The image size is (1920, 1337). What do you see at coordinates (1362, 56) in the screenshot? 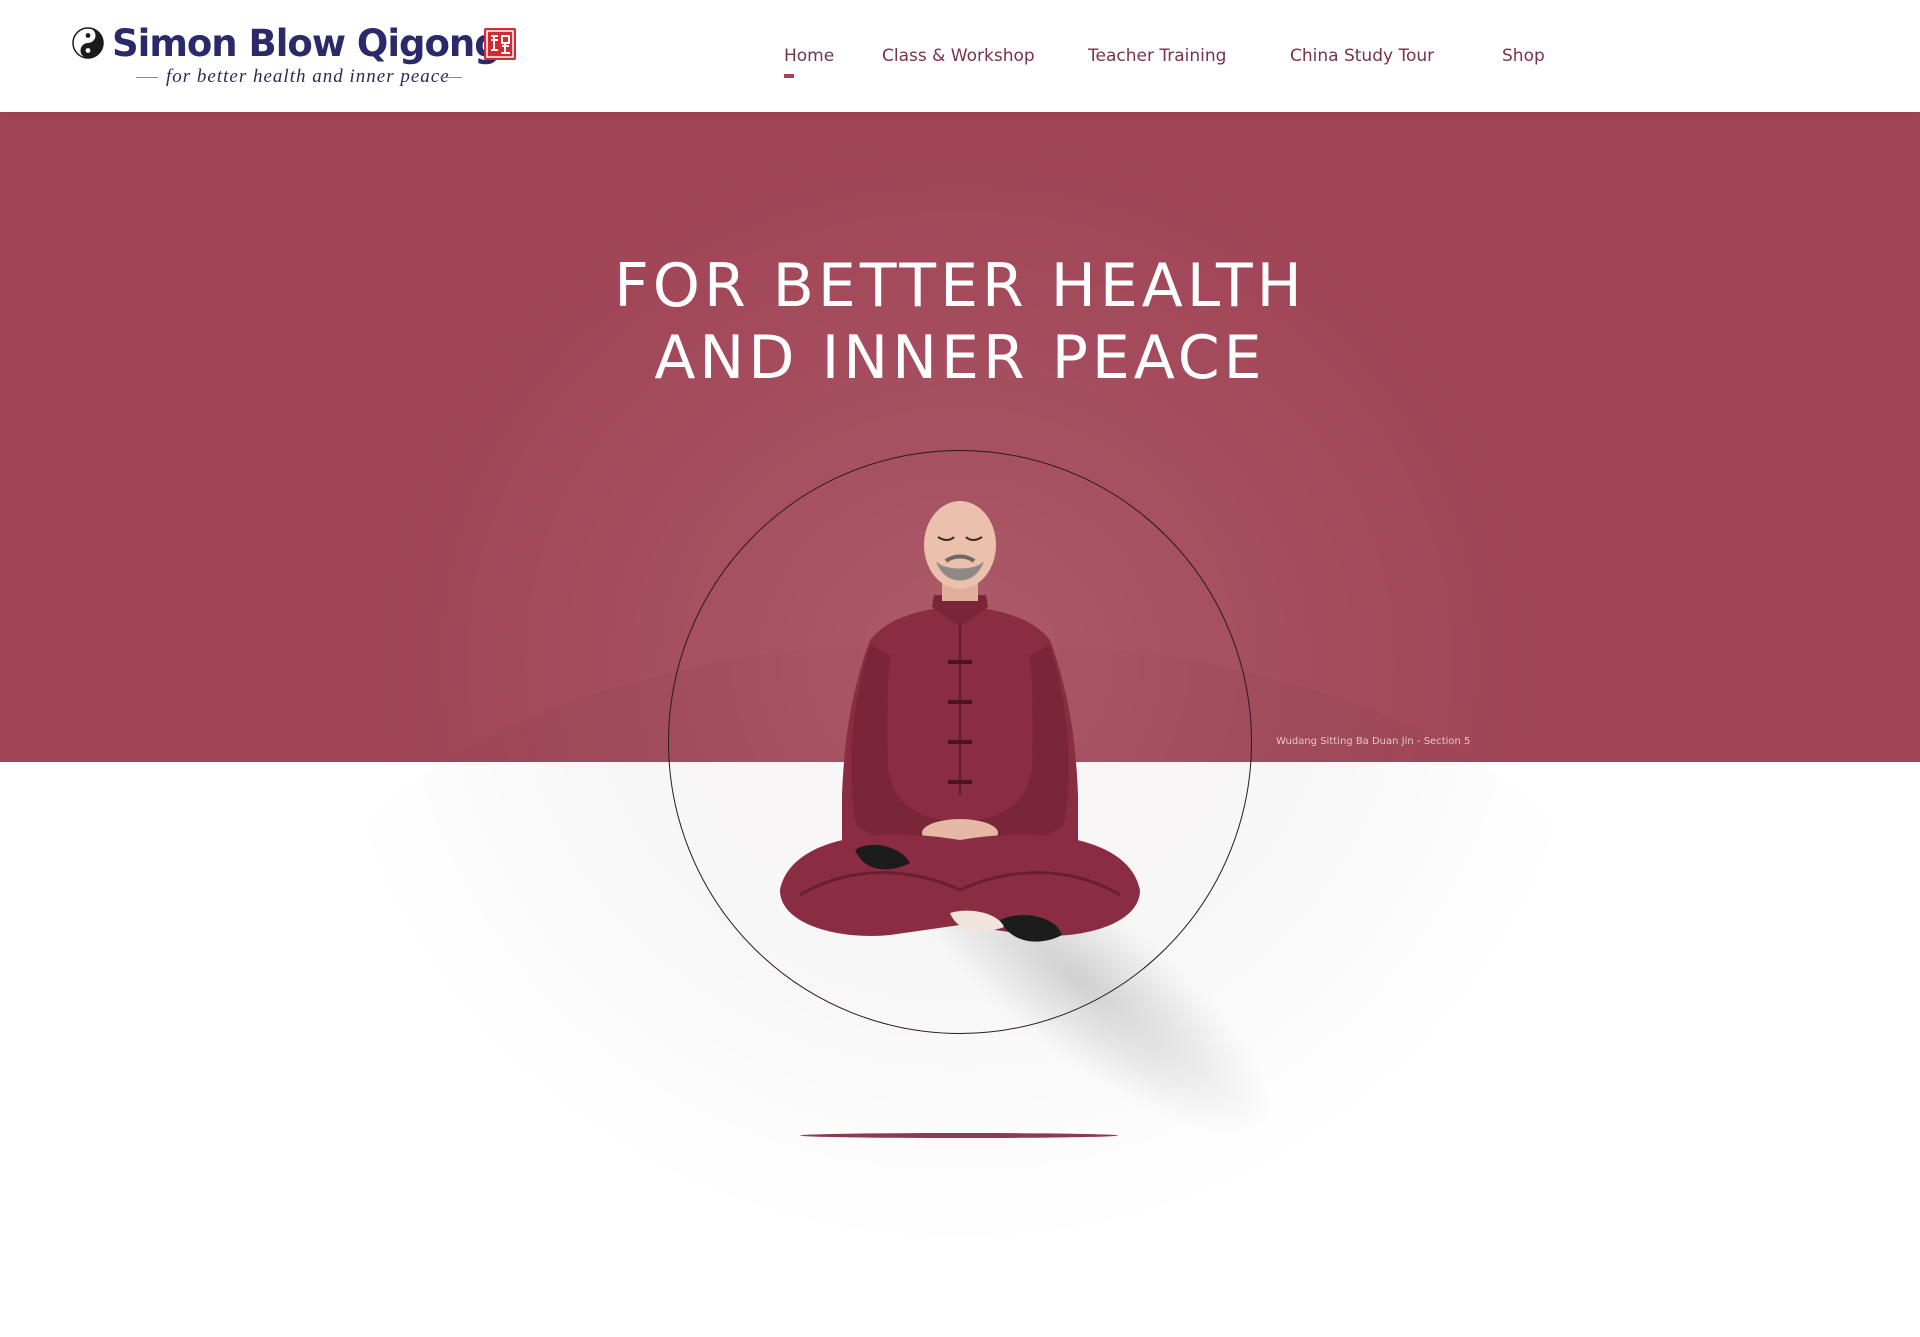
I see `nav-china-study-tour: China Study Tour` at bounding box center [1362, 56].